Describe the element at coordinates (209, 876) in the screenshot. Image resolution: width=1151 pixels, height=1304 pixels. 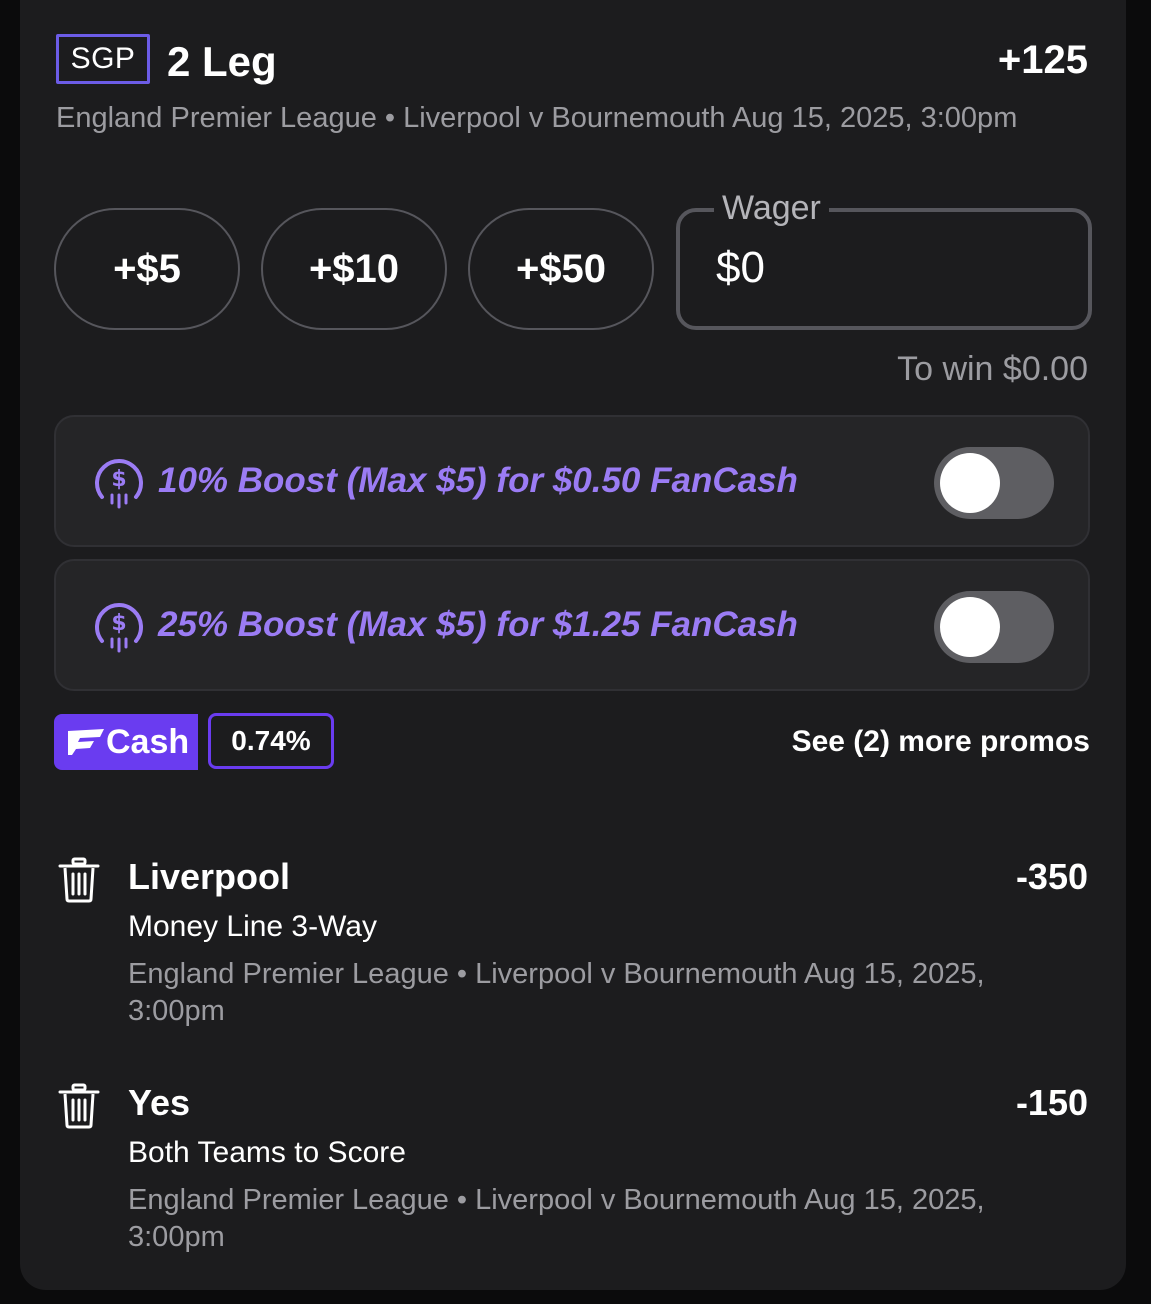
I see `leg-selection: Liverpool` at that location.